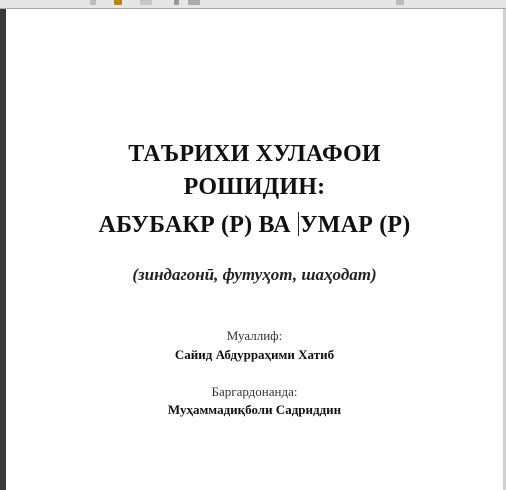 The width and height of the screenshot is (506, 490). Describe the element at coordinates (254, 274) in the screenshot. I see `subtitle: (зиндагонӣ, футуҳот, шаҳодат)` at that location.